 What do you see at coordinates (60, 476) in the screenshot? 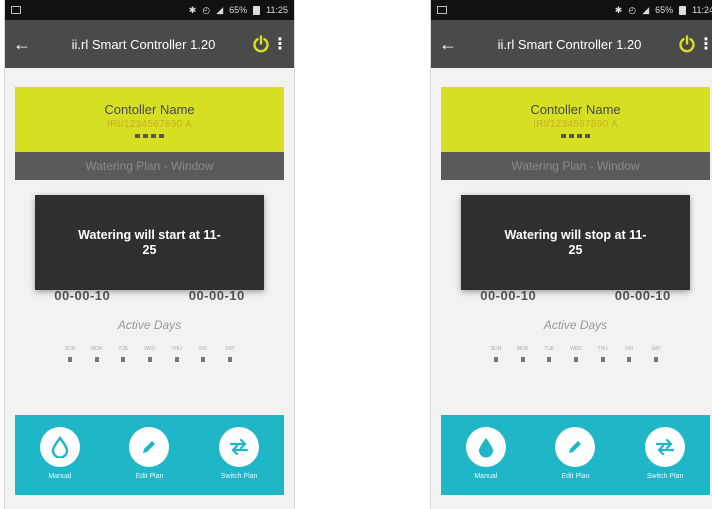
I see `manual-label: Manual` at bounding box center [60, 476].